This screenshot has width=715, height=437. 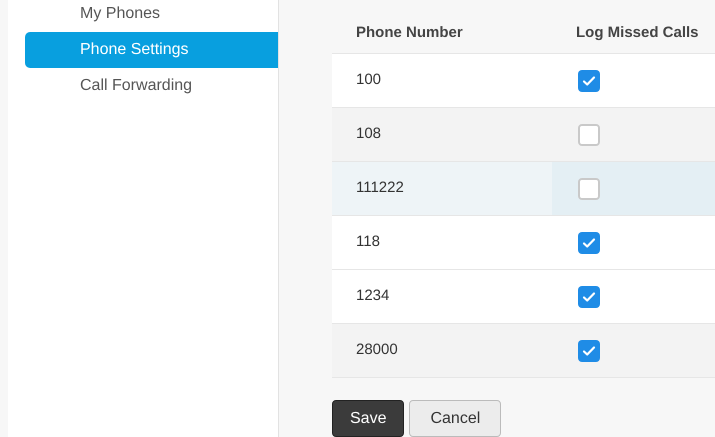 What do you see at coordinates (151, 16) in the screenshot?
I see `sidebar-item: My Phones` at bounding box center [151, 16].